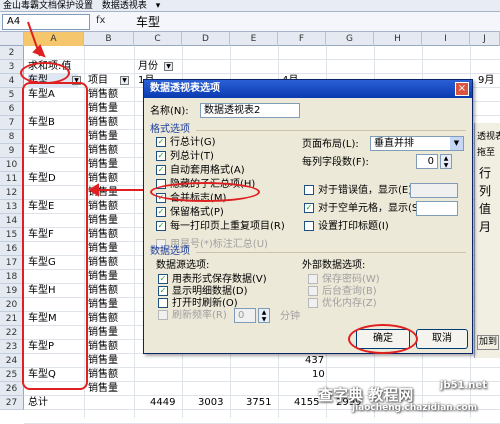 This screenshot has height=424, width=500. I want to click on format-option-0-label: 行总计(G), so click(193, 142).